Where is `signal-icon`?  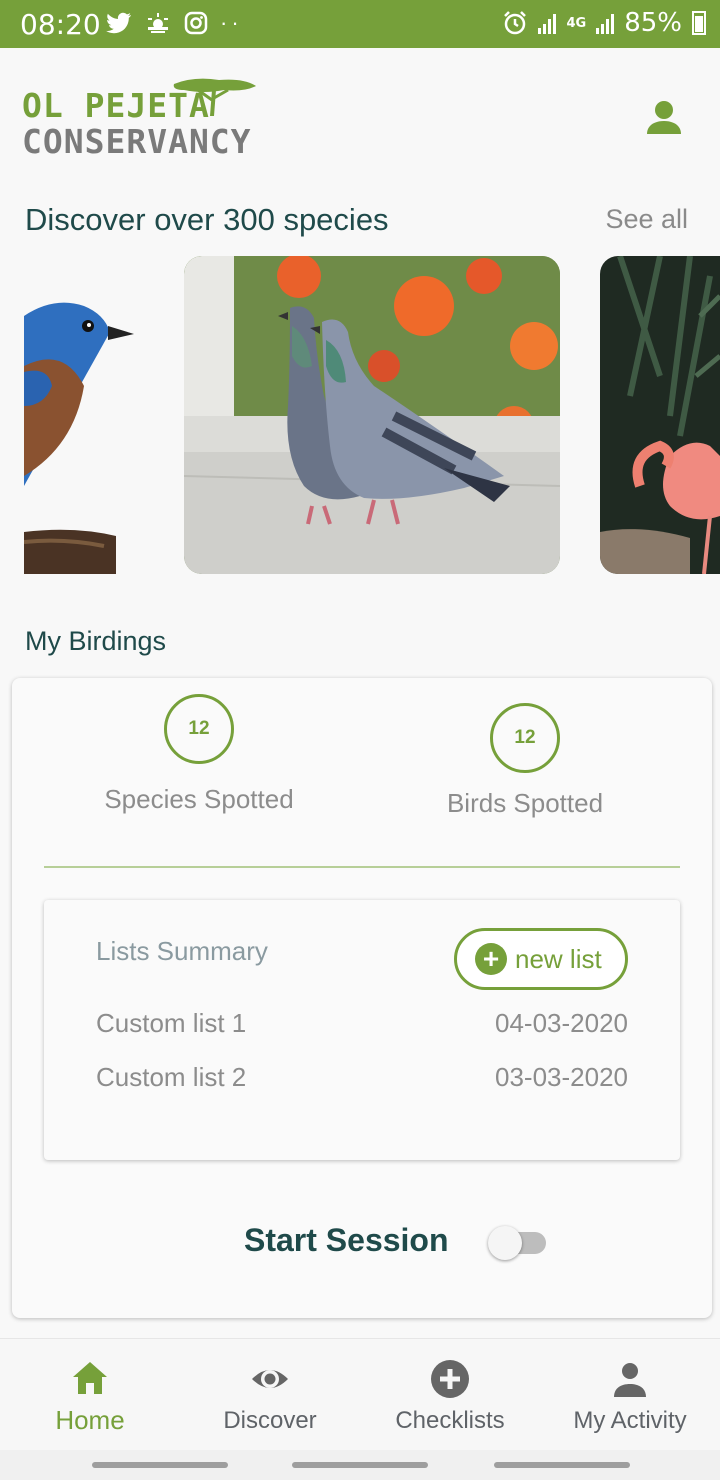
signal-icon is located at coordinates (547, 23).